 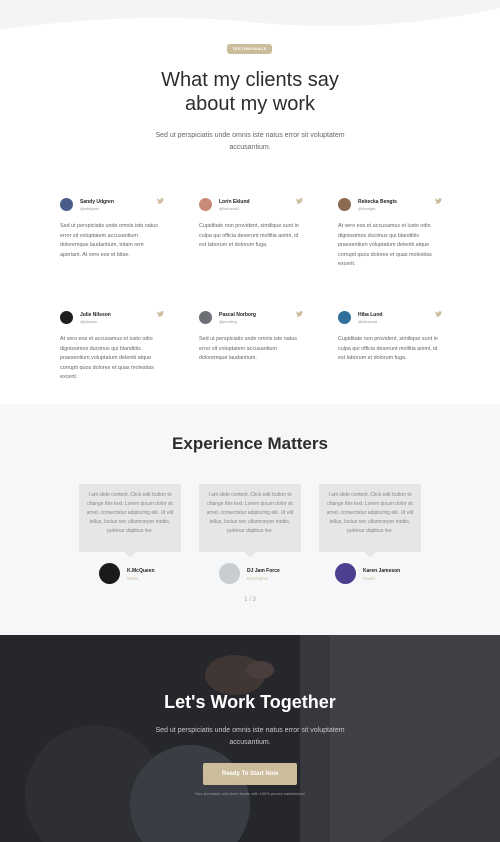 I want to click on ready-to-start-button: Ready To Start Now, so click(x=250, y=774).